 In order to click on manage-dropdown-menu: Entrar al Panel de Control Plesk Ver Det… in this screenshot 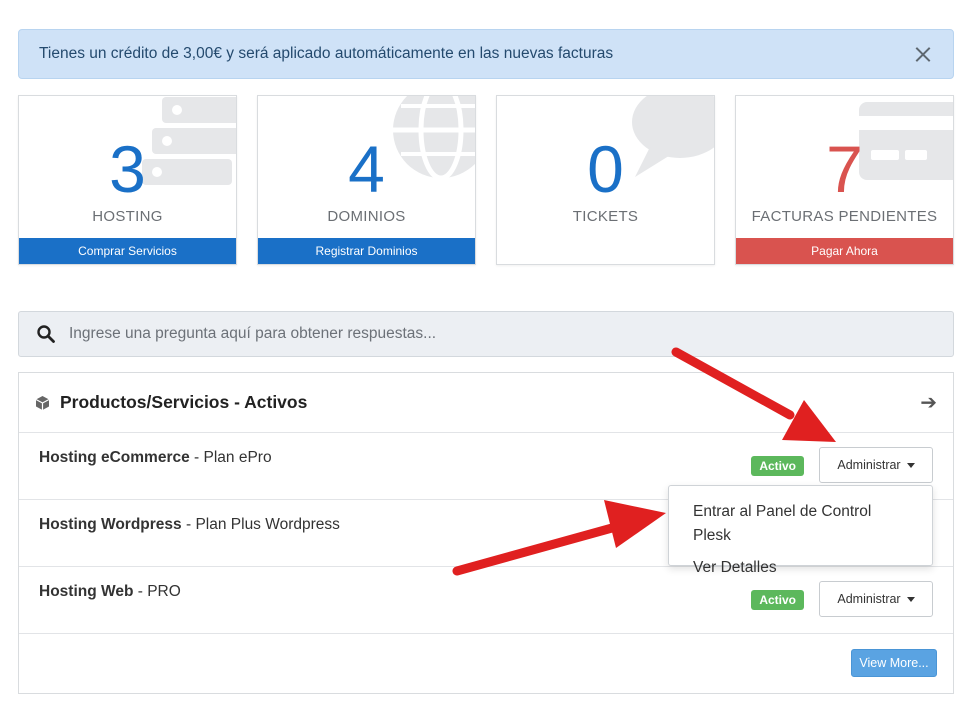, I will do `click(800, 530)`.